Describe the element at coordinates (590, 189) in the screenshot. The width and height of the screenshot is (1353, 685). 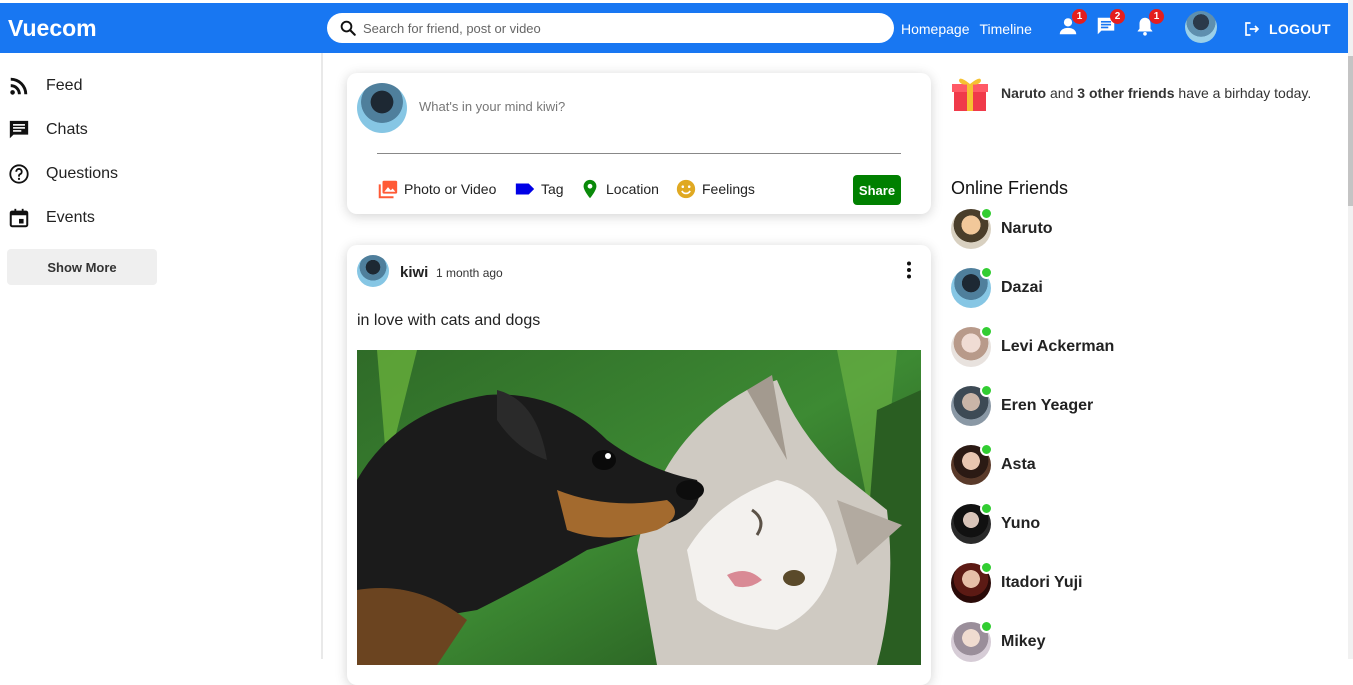
I see `location-pin-icon` at that location.